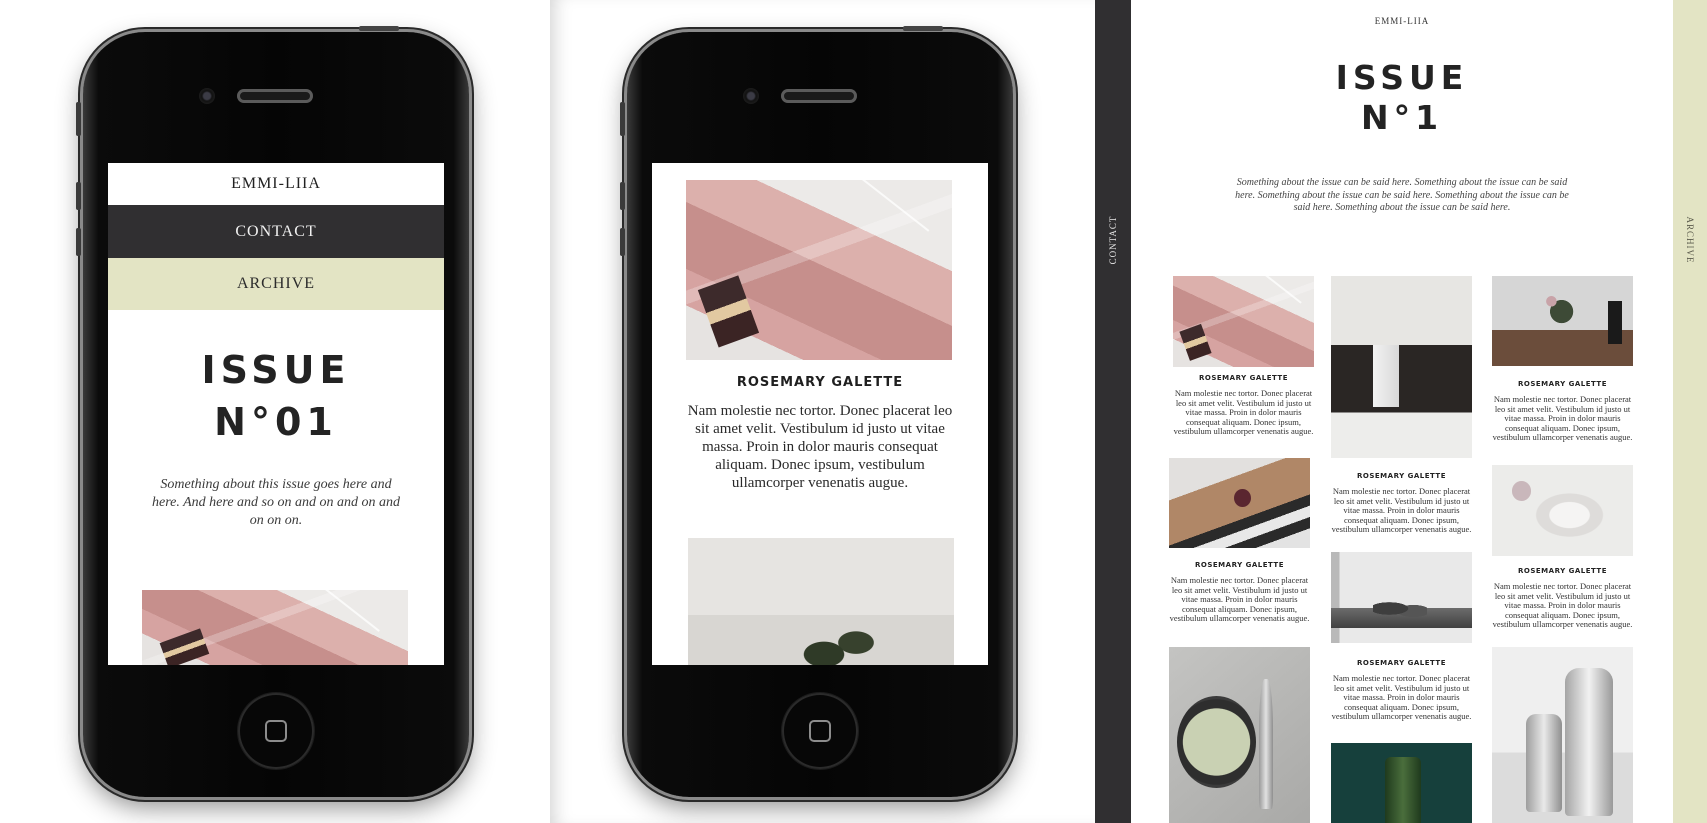  What do you see at coordinates (1402, 117) in the screenshot?
I see `issue-title-line2: N°1` at bounding box center [1402, 117].